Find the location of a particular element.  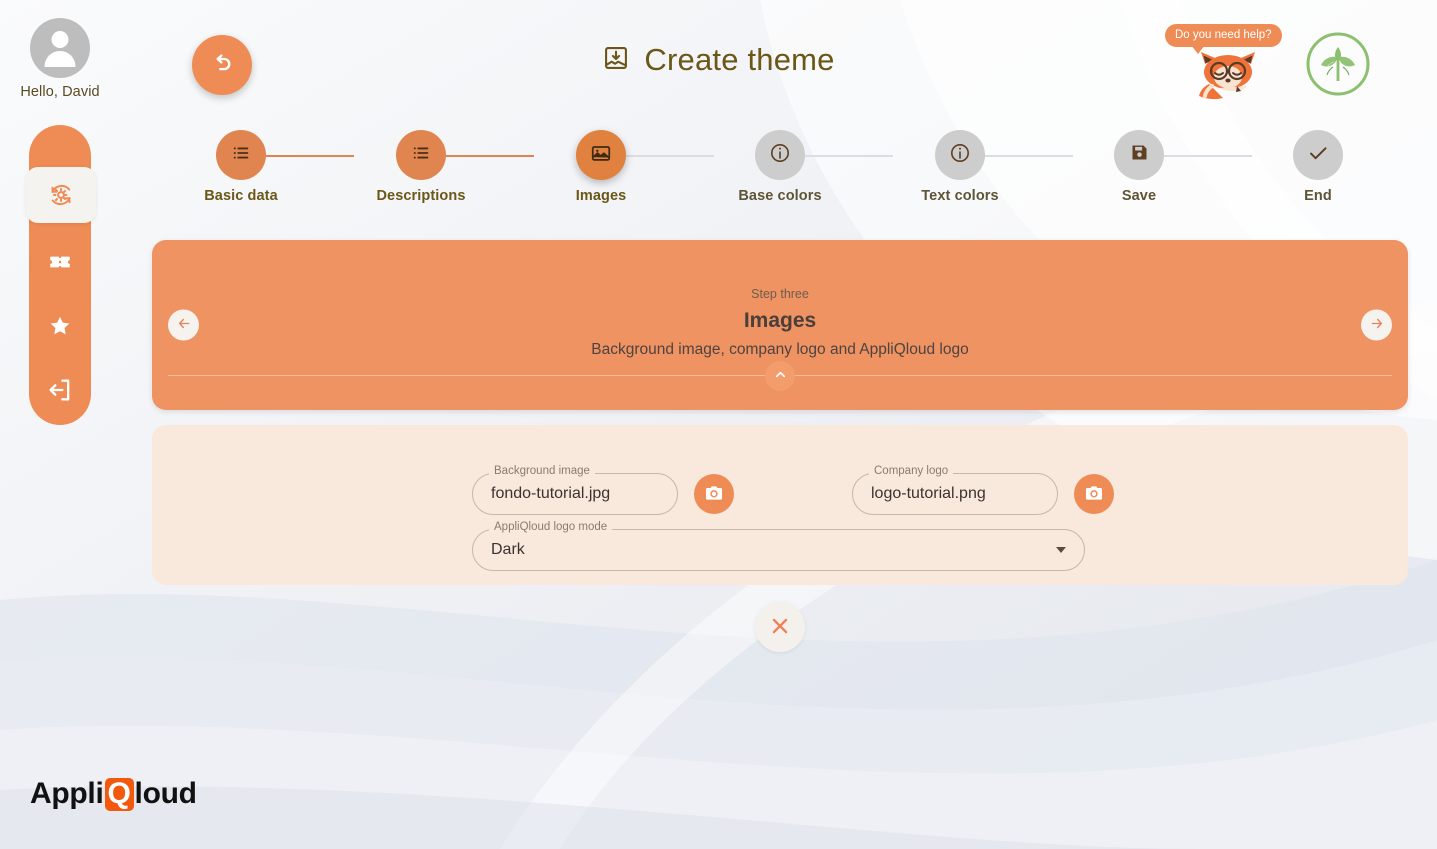

step-text-colors: Text colors is located at coordinates (960, 167).